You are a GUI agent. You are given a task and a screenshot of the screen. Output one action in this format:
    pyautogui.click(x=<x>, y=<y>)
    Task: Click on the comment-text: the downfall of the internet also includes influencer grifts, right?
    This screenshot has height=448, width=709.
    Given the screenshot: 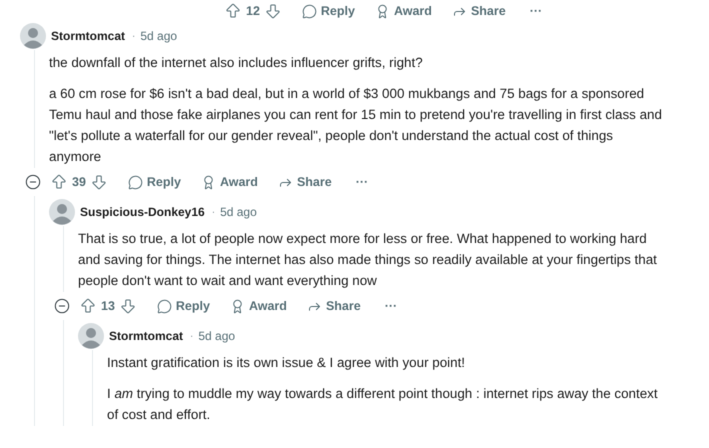 What is the action you would take?
    pyautogui.click(x=236, y=63)
    